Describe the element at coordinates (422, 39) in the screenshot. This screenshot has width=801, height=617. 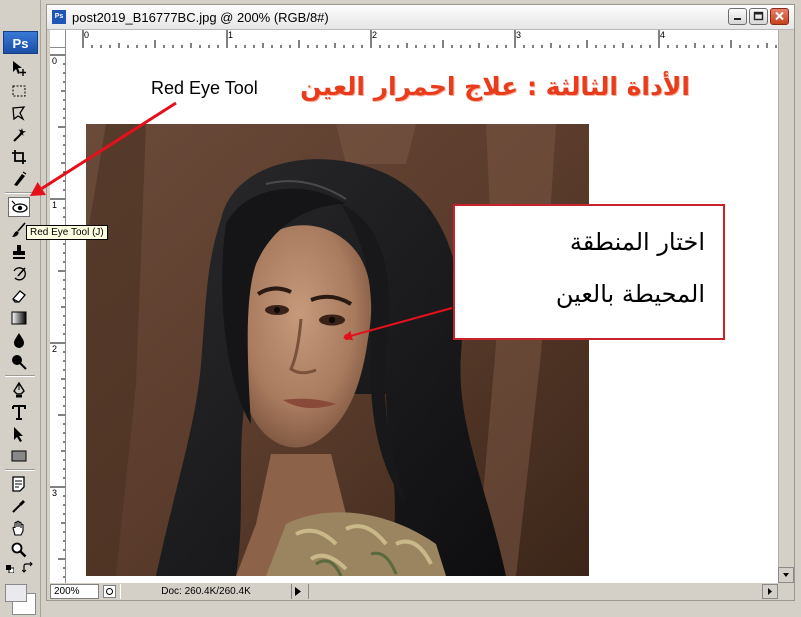
I see `horizontal-ruler: 0 1 2 3 4` at that location.